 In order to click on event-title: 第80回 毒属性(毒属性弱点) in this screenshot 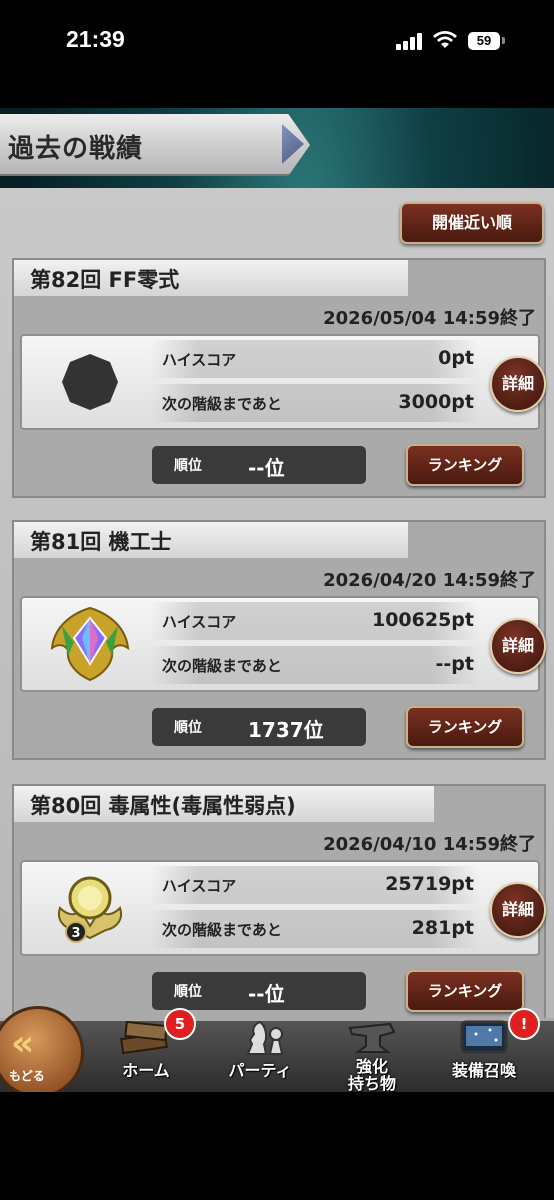, I will do `click(163, 806)`.